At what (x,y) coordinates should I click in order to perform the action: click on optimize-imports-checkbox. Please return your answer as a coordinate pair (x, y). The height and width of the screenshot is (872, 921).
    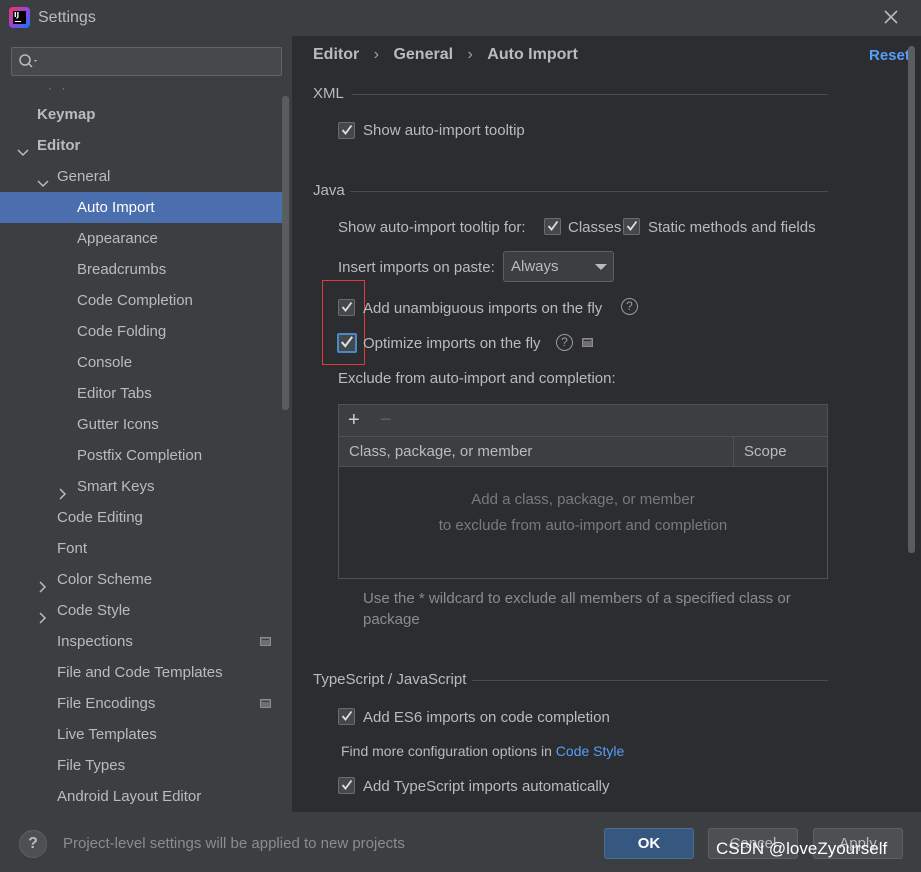
    Looking at the image, I should click on (347, 343).